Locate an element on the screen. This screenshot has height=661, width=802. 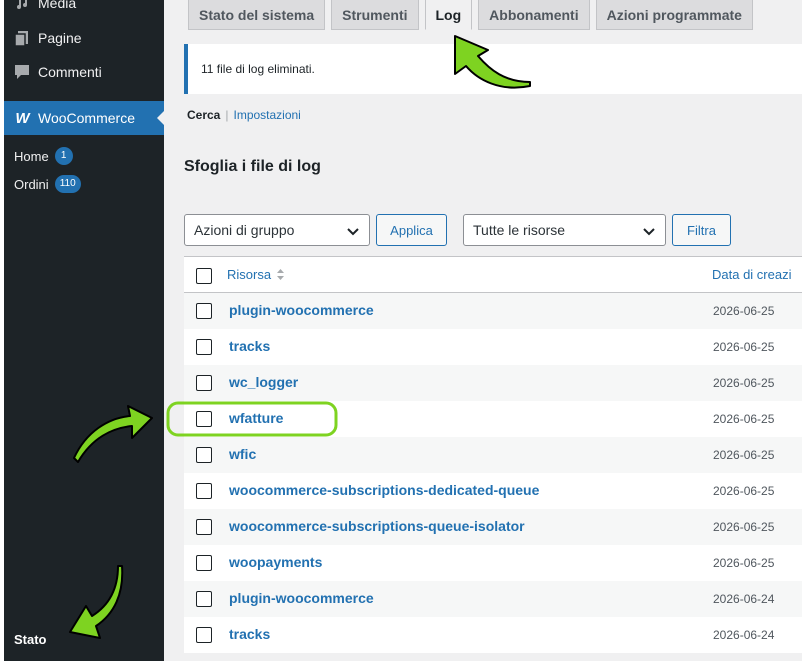
sidebar-item-woocommerce: W WooCommerce is located at coordinates (84, 118).